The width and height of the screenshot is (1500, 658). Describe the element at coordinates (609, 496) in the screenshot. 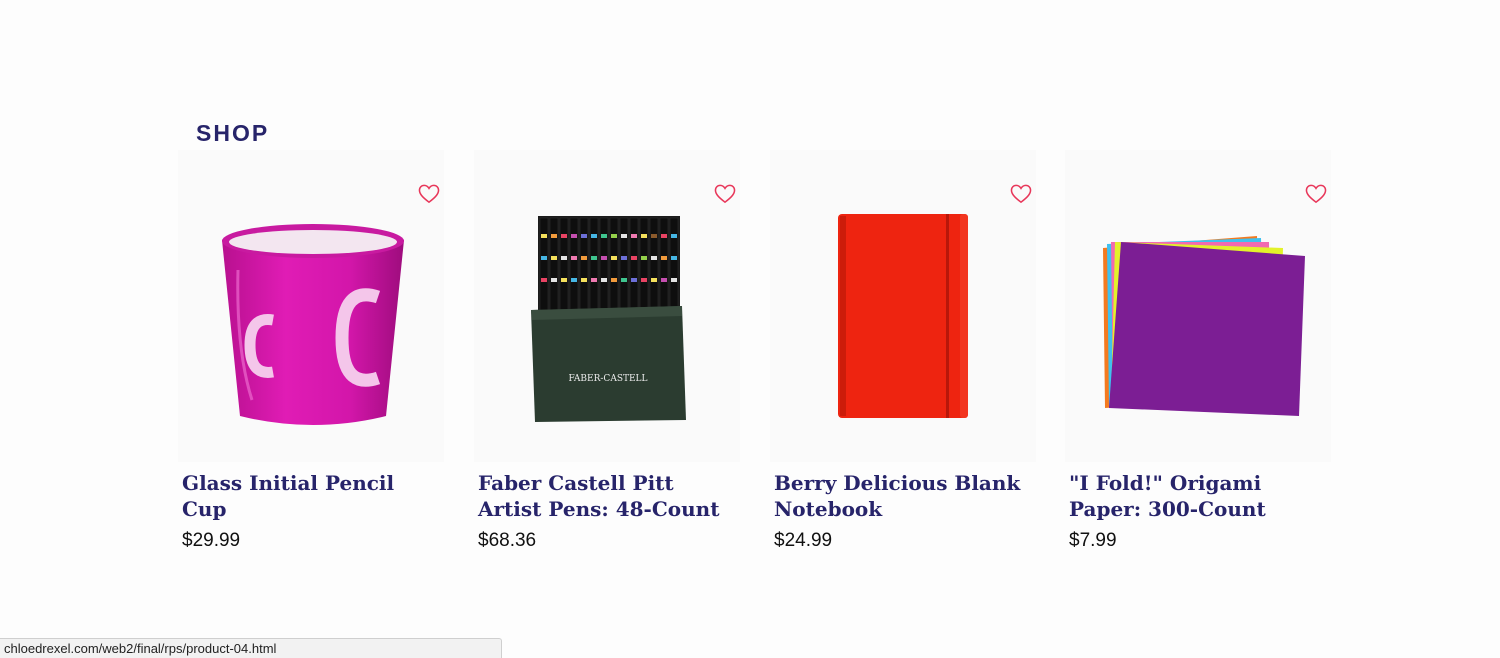

I see `product-name: Faber Castell Pitt Artist Pens: 48-Count` at that location.